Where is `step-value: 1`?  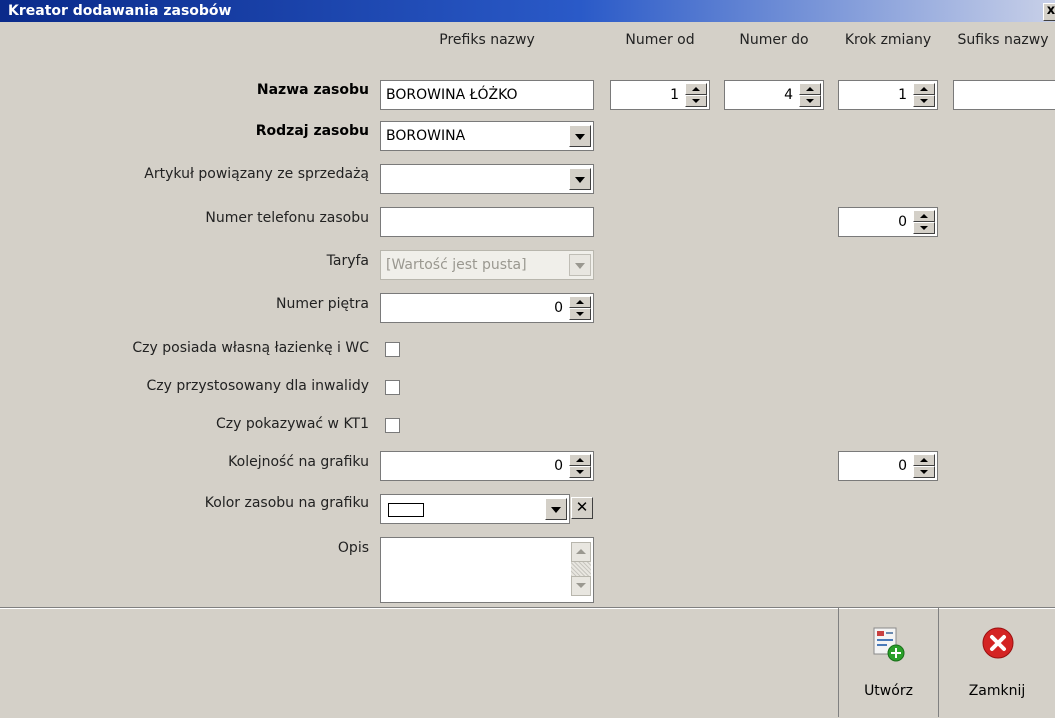 step-value: 1 is located at coordinates (902, 95).